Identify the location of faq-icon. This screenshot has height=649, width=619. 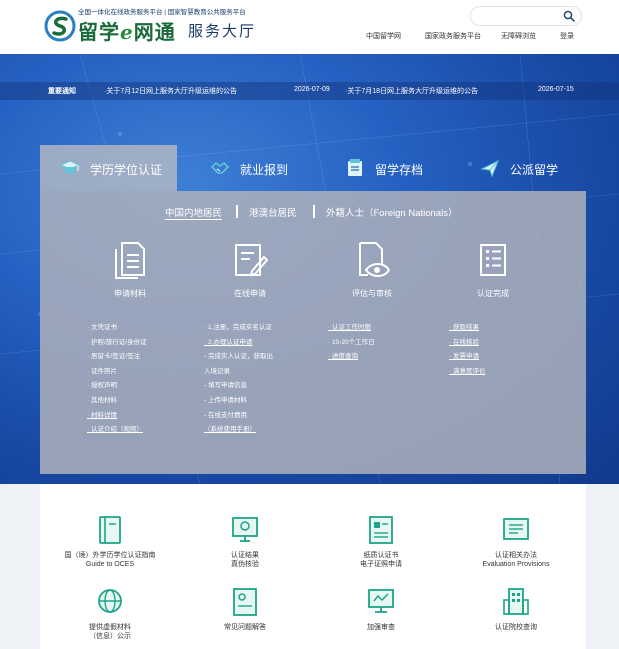
(245, 602).